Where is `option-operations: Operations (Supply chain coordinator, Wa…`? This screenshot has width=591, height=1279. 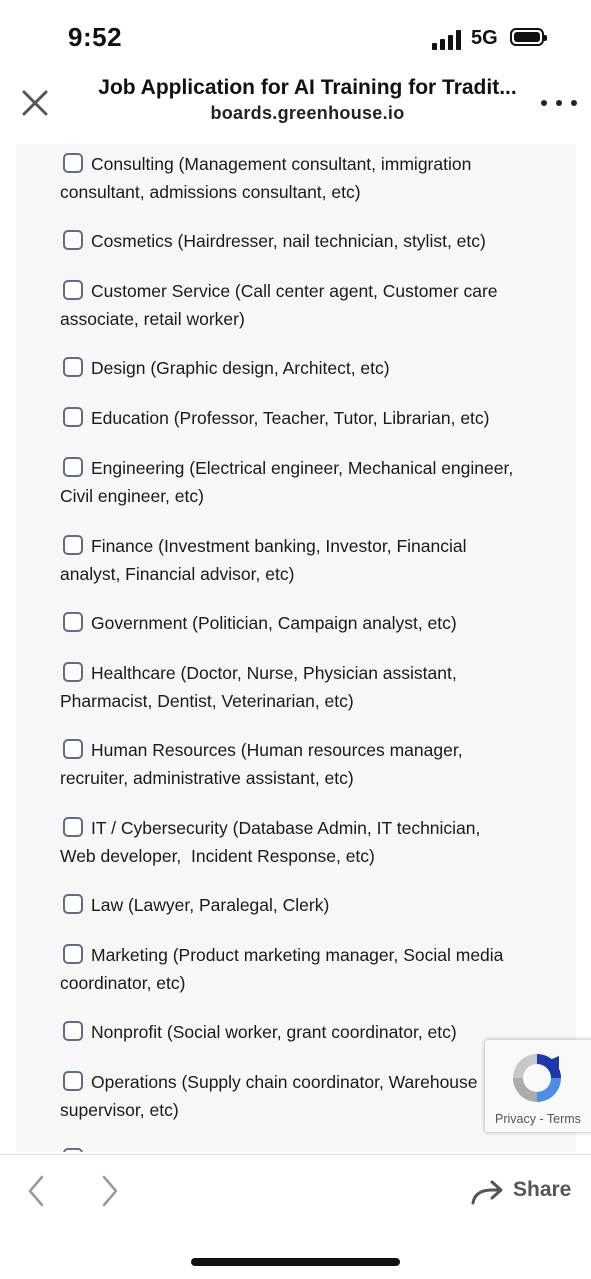 option-operations: Operations (Supply chain coordinator, Wa… is located at coordinates (300, 1096).